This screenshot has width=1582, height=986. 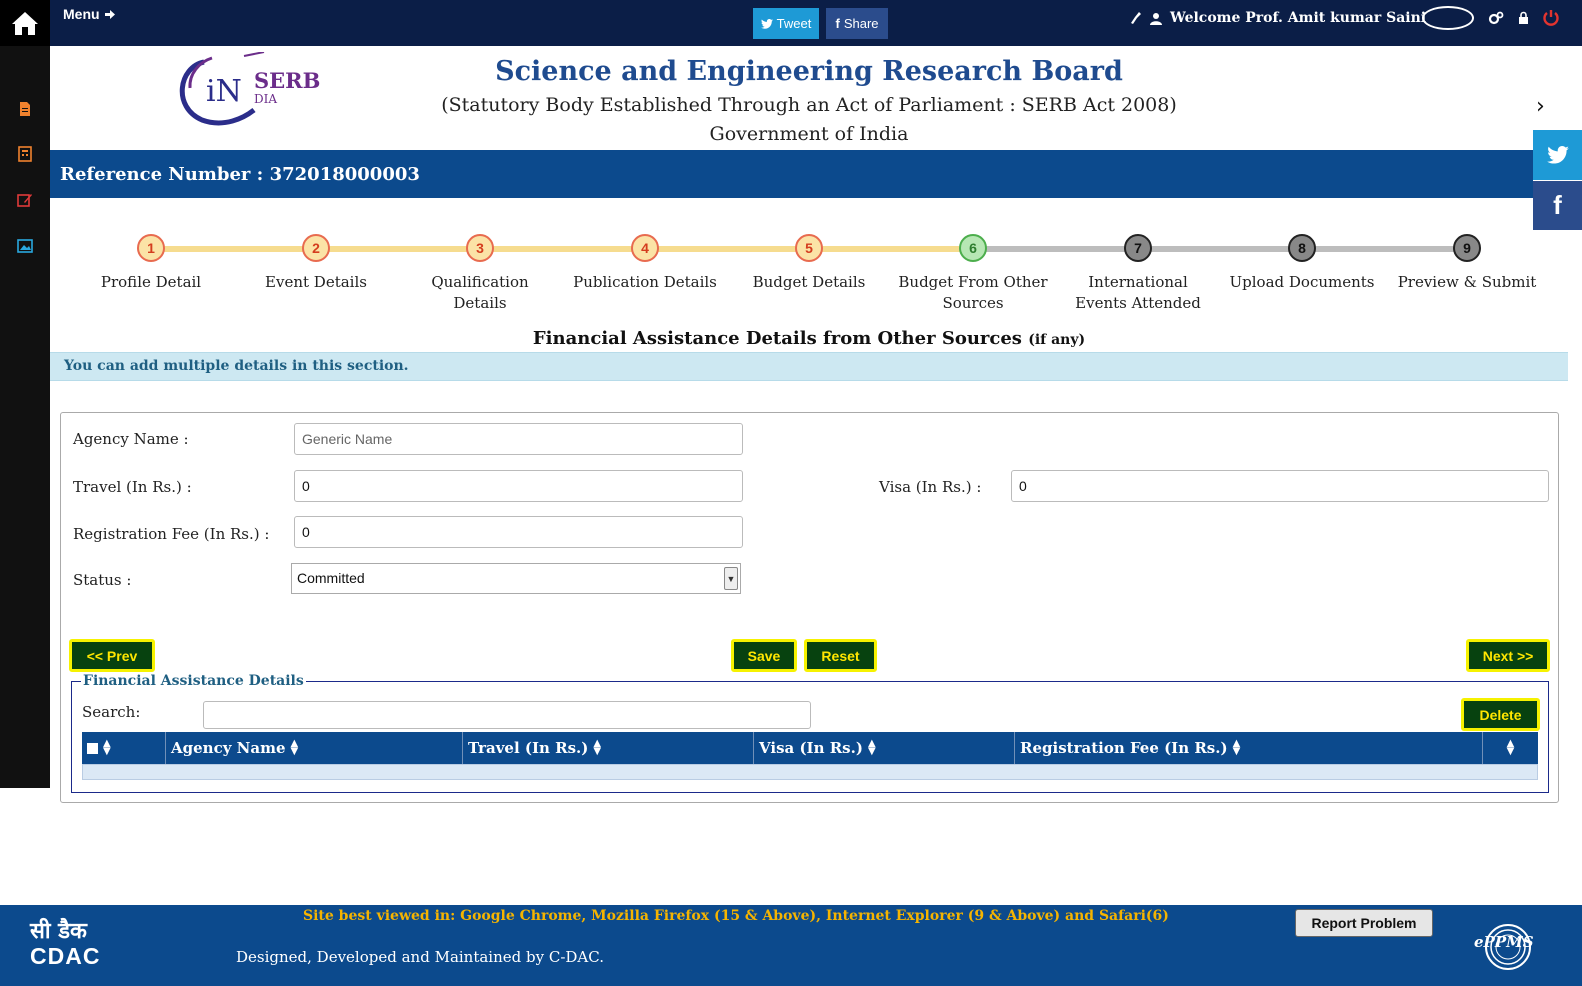 I want to click on travel-input, so click(x=518, y=486).